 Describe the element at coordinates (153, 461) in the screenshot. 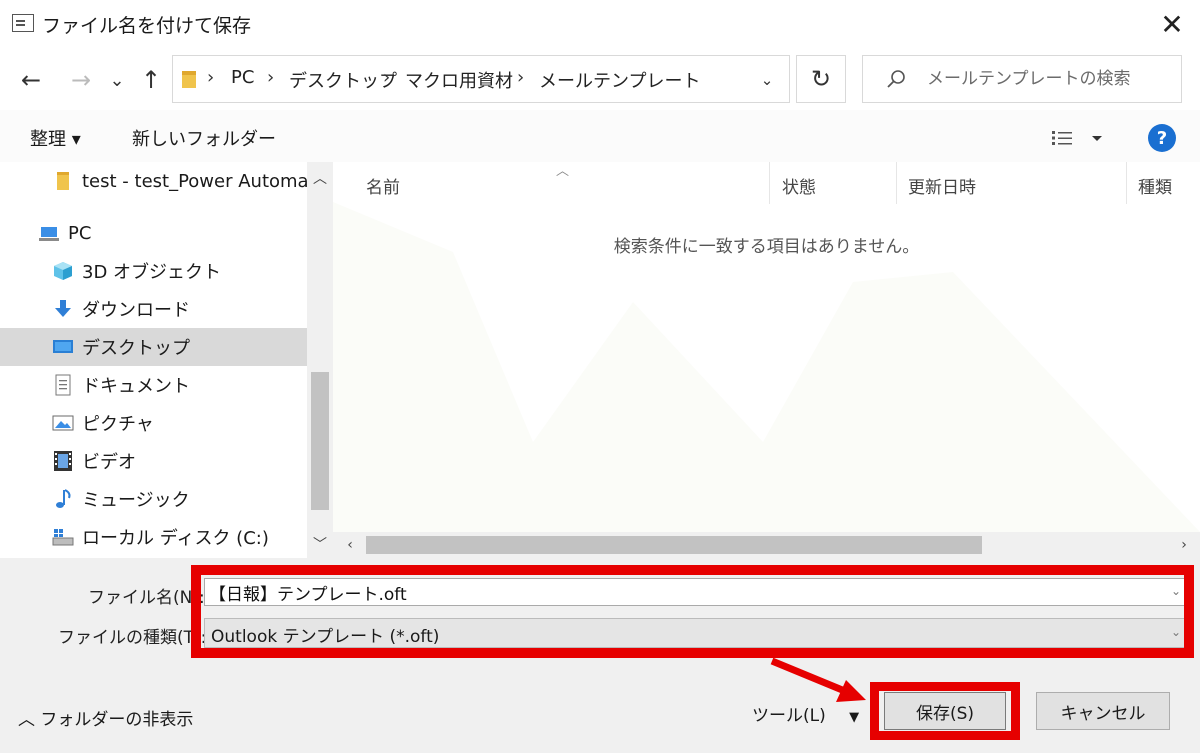

I see `sidebar-item-videos: ビデオ` at that location.